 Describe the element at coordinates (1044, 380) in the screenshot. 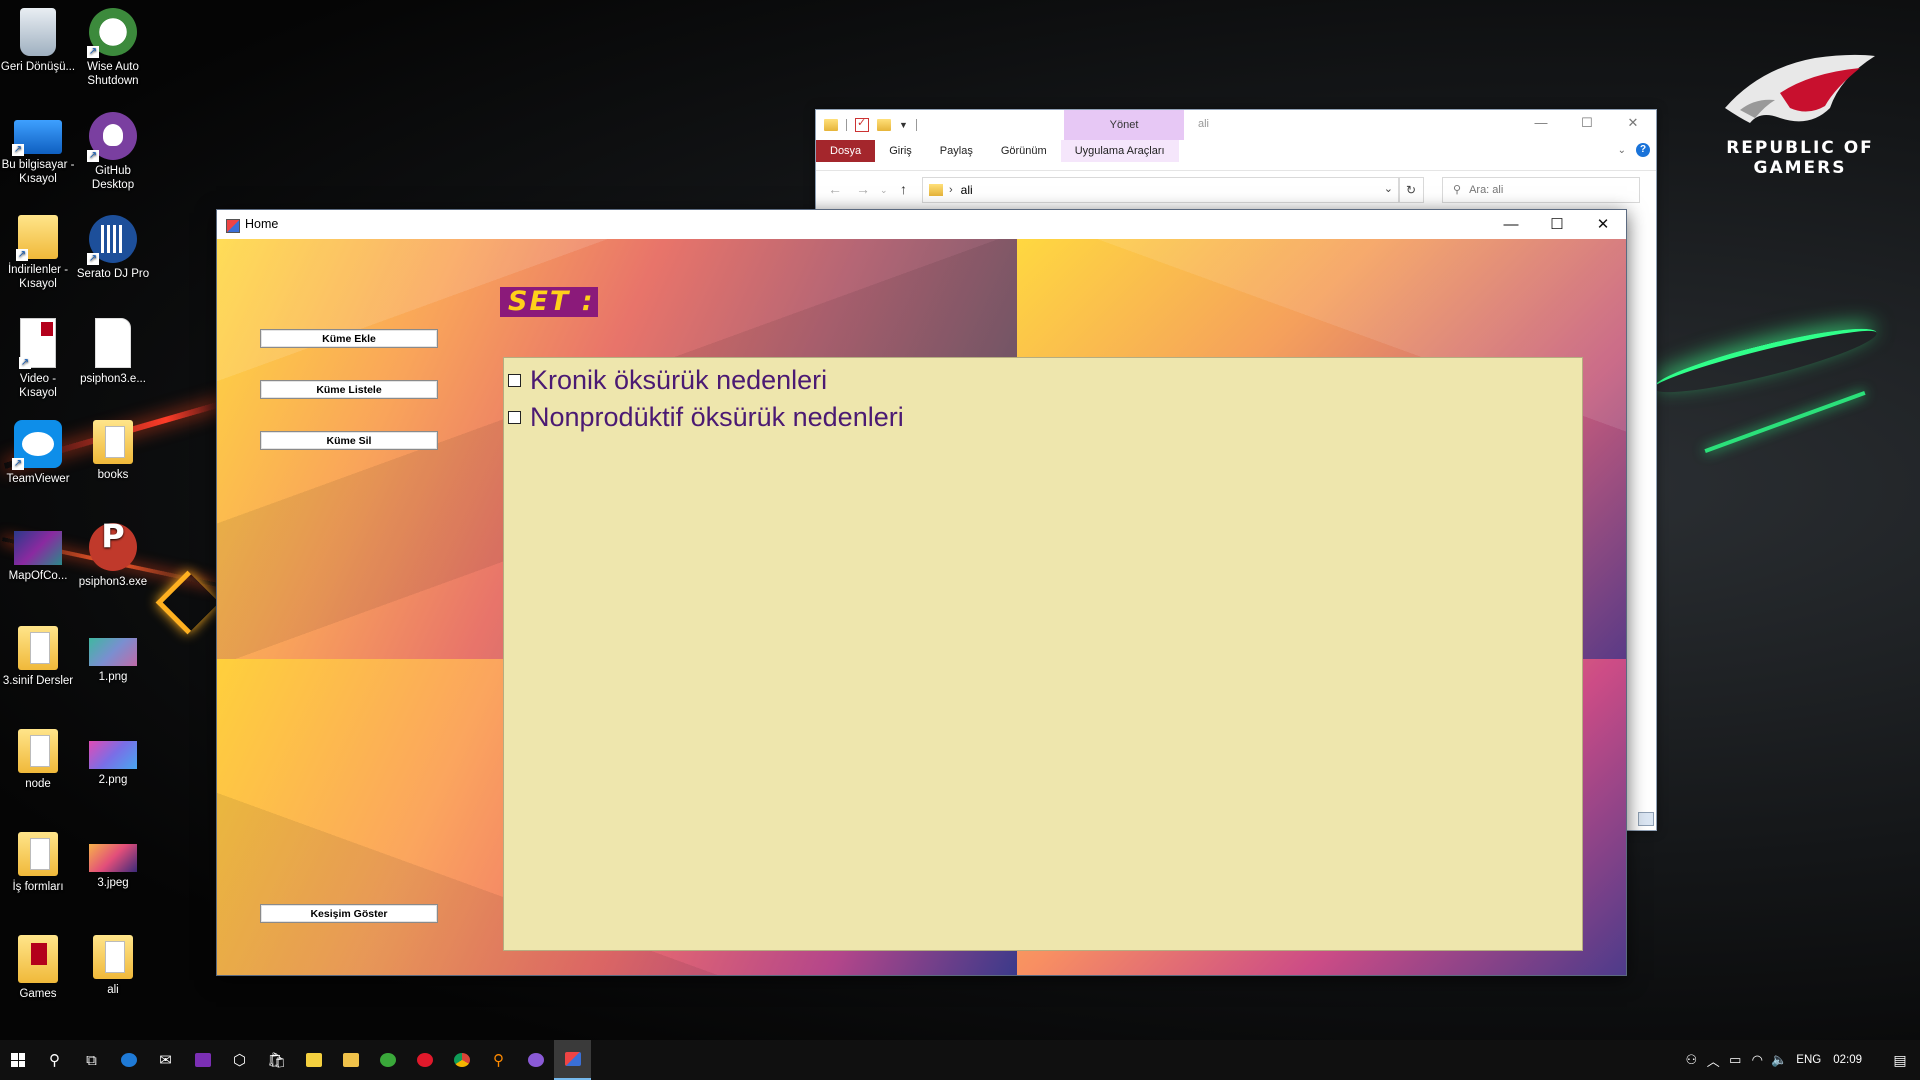

I see `set-list-item: Kronik öksürük nedenleri` at that location.